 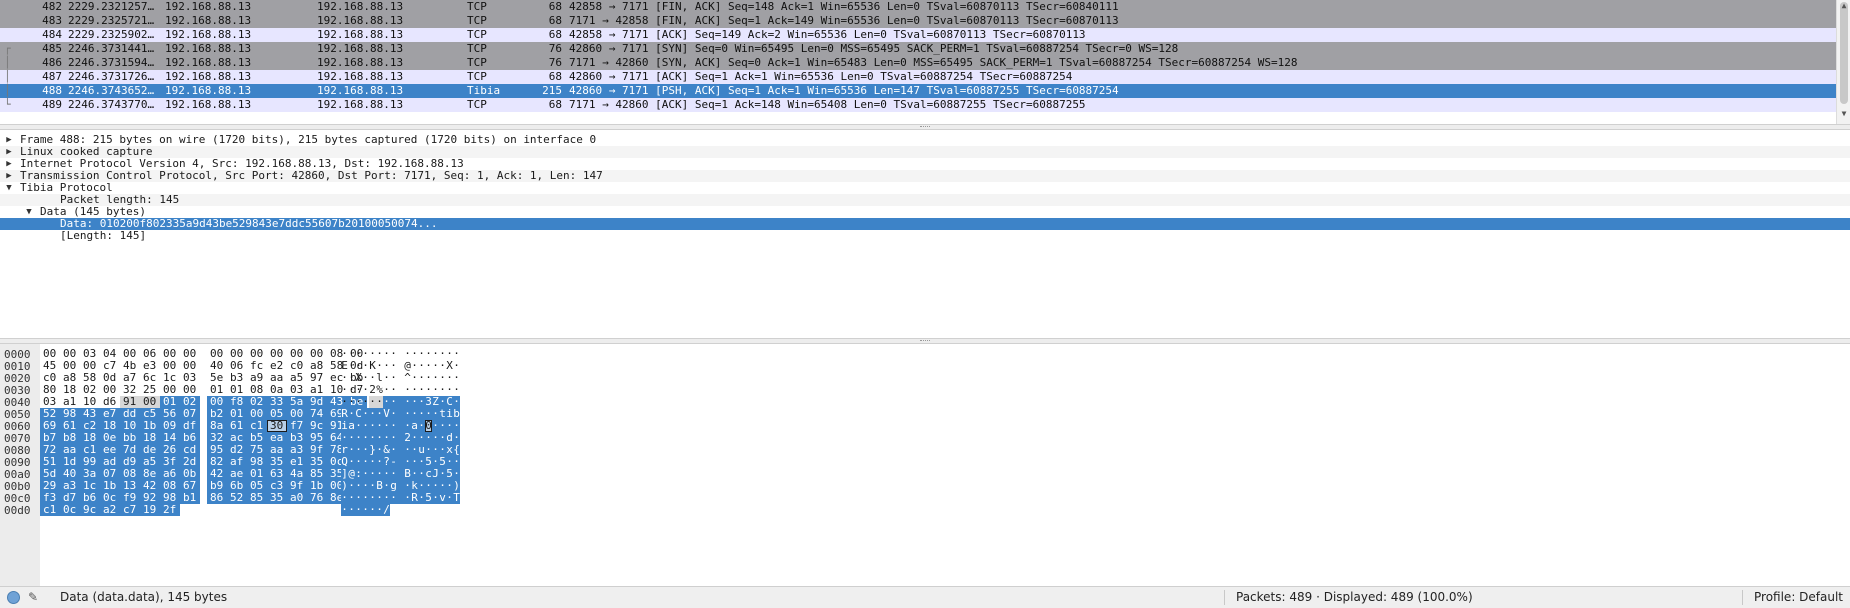 What do you see at coordinates (297, 498) in the screenshot?
I see `hex-byte: a0` at bounding box center [297, 498].